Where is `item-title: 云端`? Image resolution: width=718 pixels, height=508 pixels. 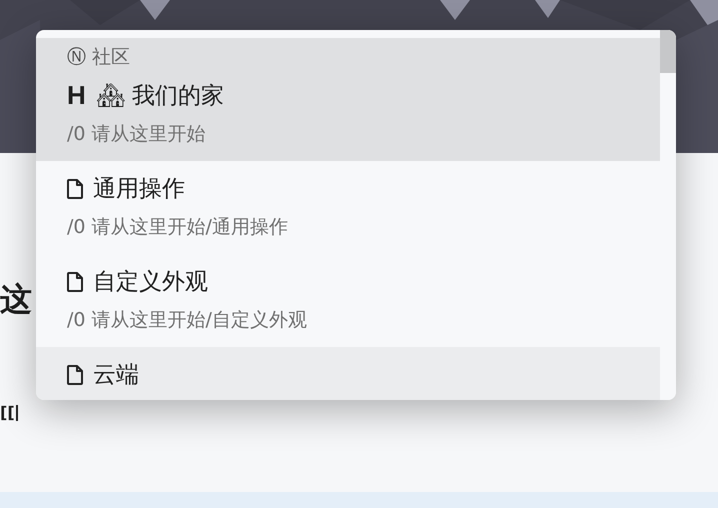 item-title: 云端 is located at coordinates (116, 375).